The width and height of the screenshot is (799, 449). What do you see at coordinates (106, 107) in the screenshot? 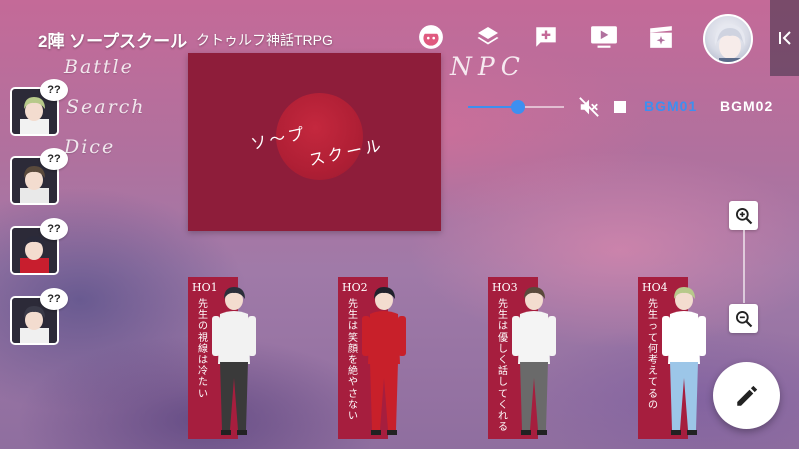
I see `menu-search: Search` at bounding box center [106, 107].